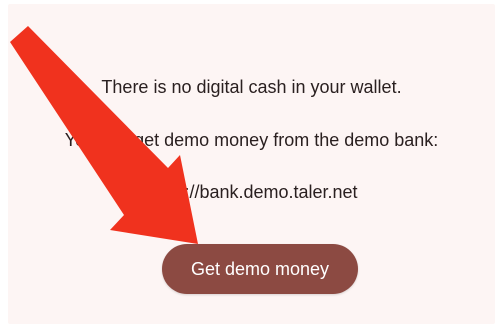 This screenshot has width=503, height=335. Describe the element at coordinates (260, 269) in the screenshot. I see `get-demo-money-button: Get demo money` at that location.